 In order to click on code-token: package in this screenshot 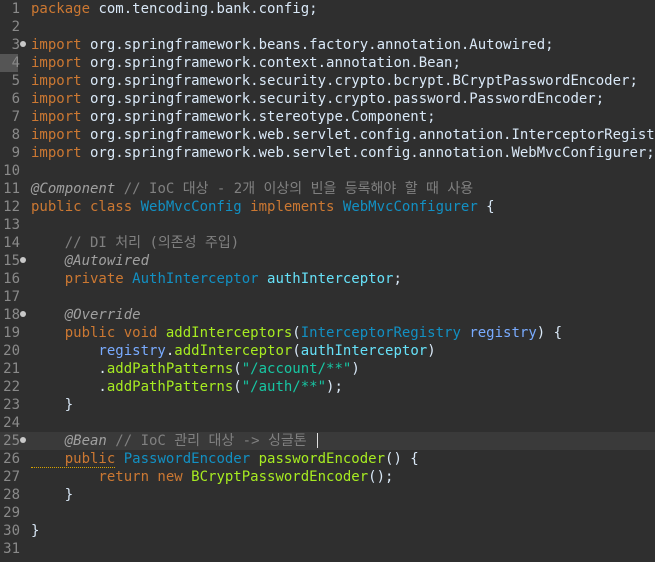, I will do `click(61, 9)`.